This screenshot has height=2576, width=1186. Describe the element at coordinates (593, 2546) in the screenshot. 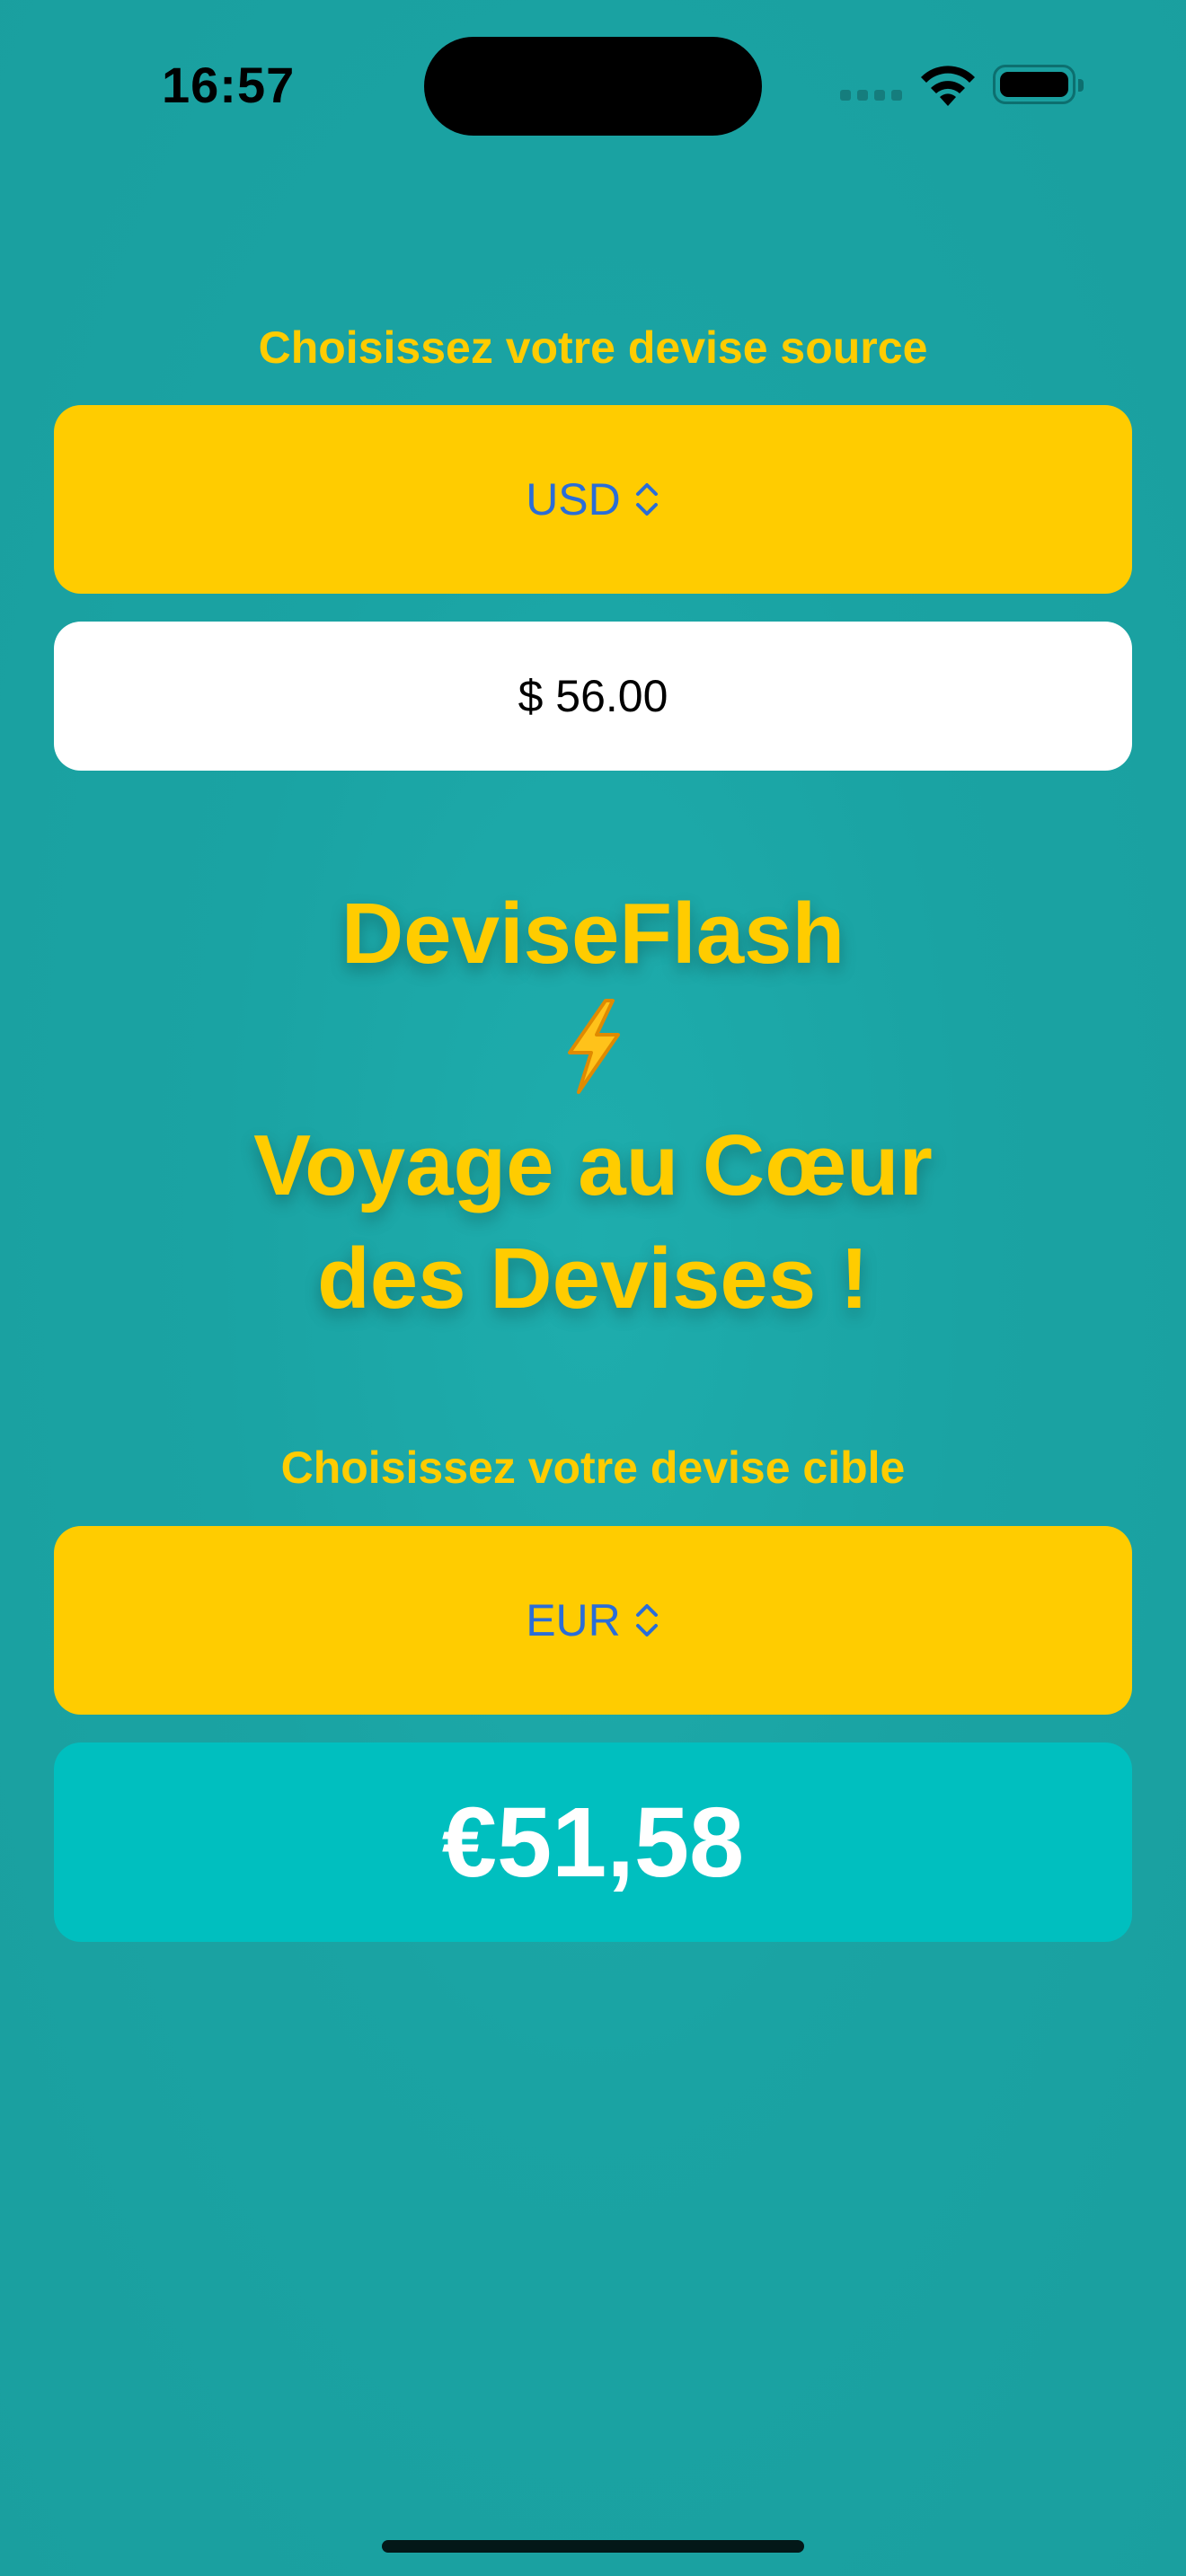

I see `home-indicator` at that location.